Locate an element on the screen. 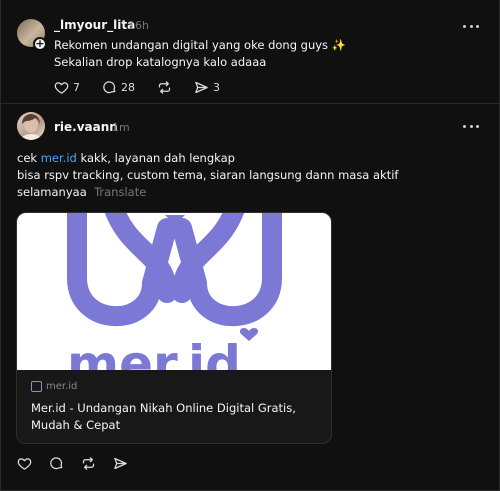 This screenshot has width=500, height=491. share-button: 3 is located at coordinates (207, 87).